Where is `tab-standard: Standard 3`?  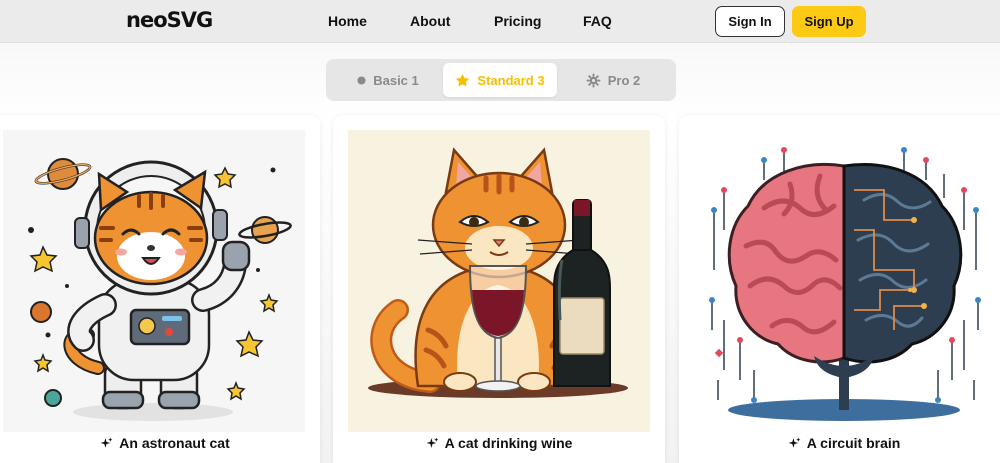
tab-standard: Standard 3 is located at coordinates (500, 80).